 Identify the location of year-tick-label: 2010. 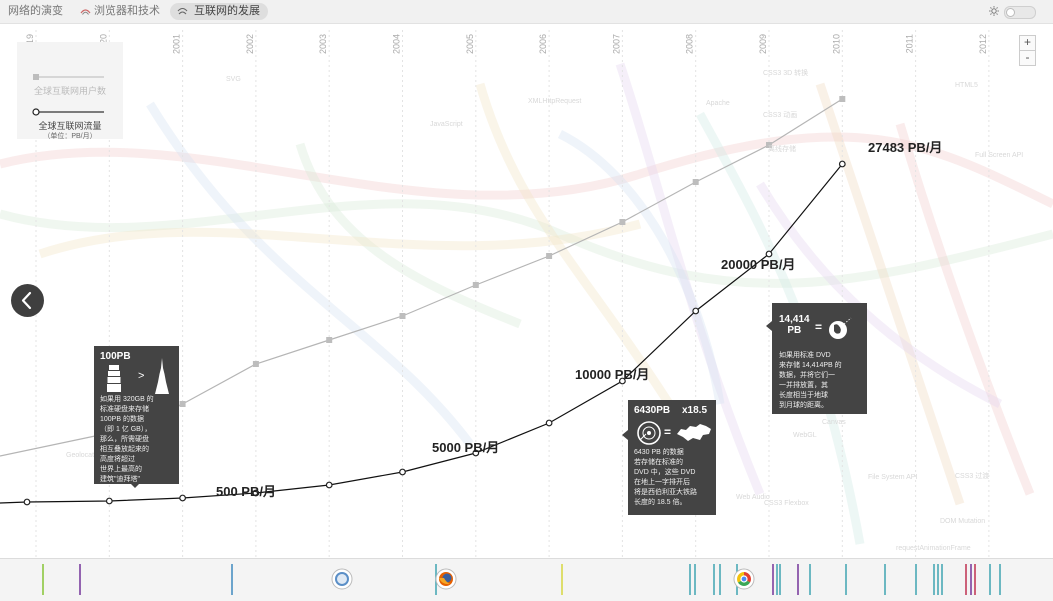
(836, 44).